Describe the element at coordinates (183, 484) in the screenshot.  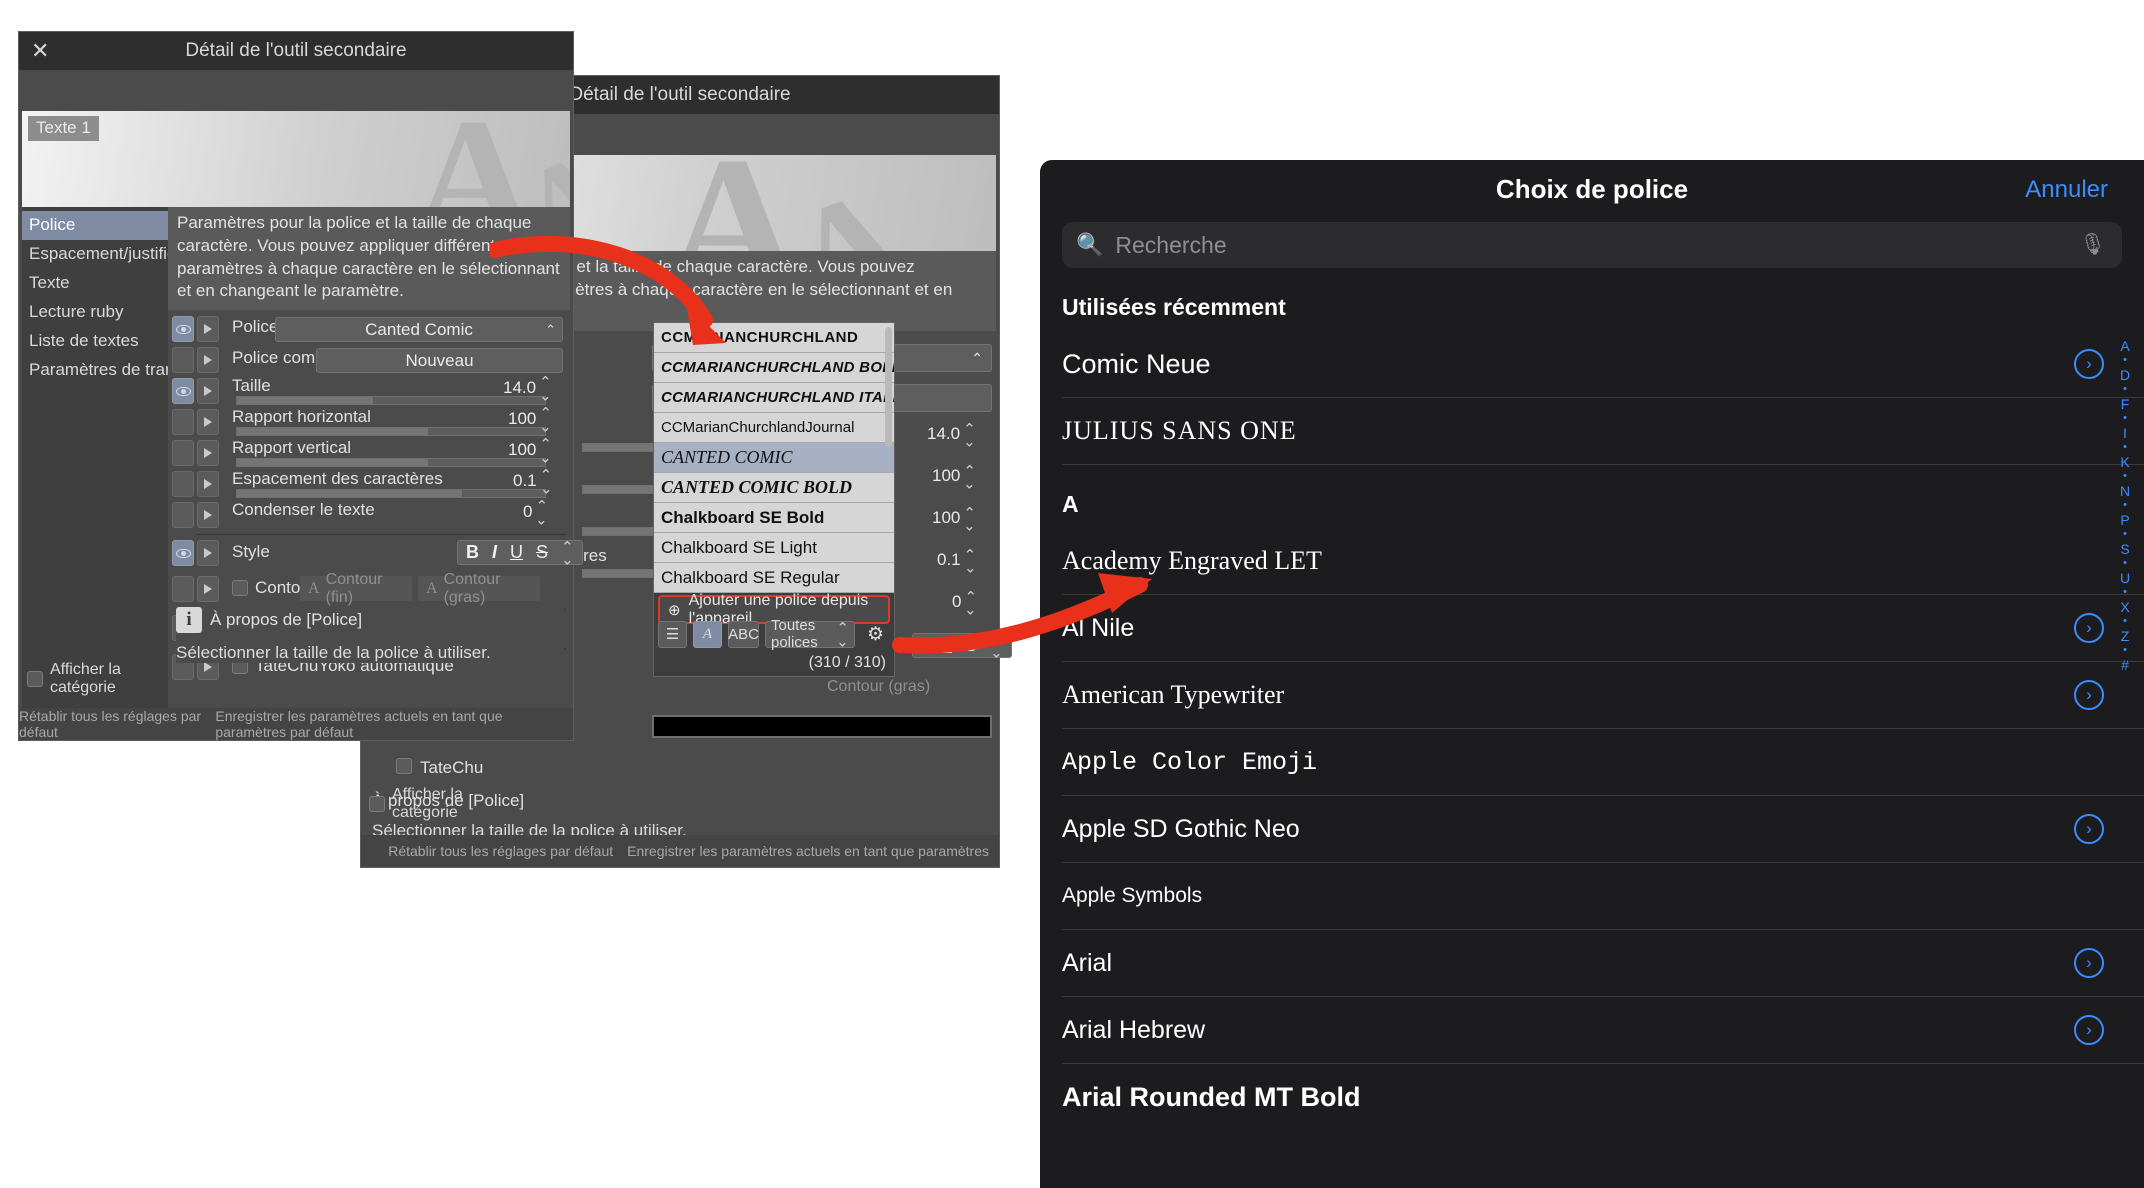
I see `visibility-toggle-espacement` at that location.